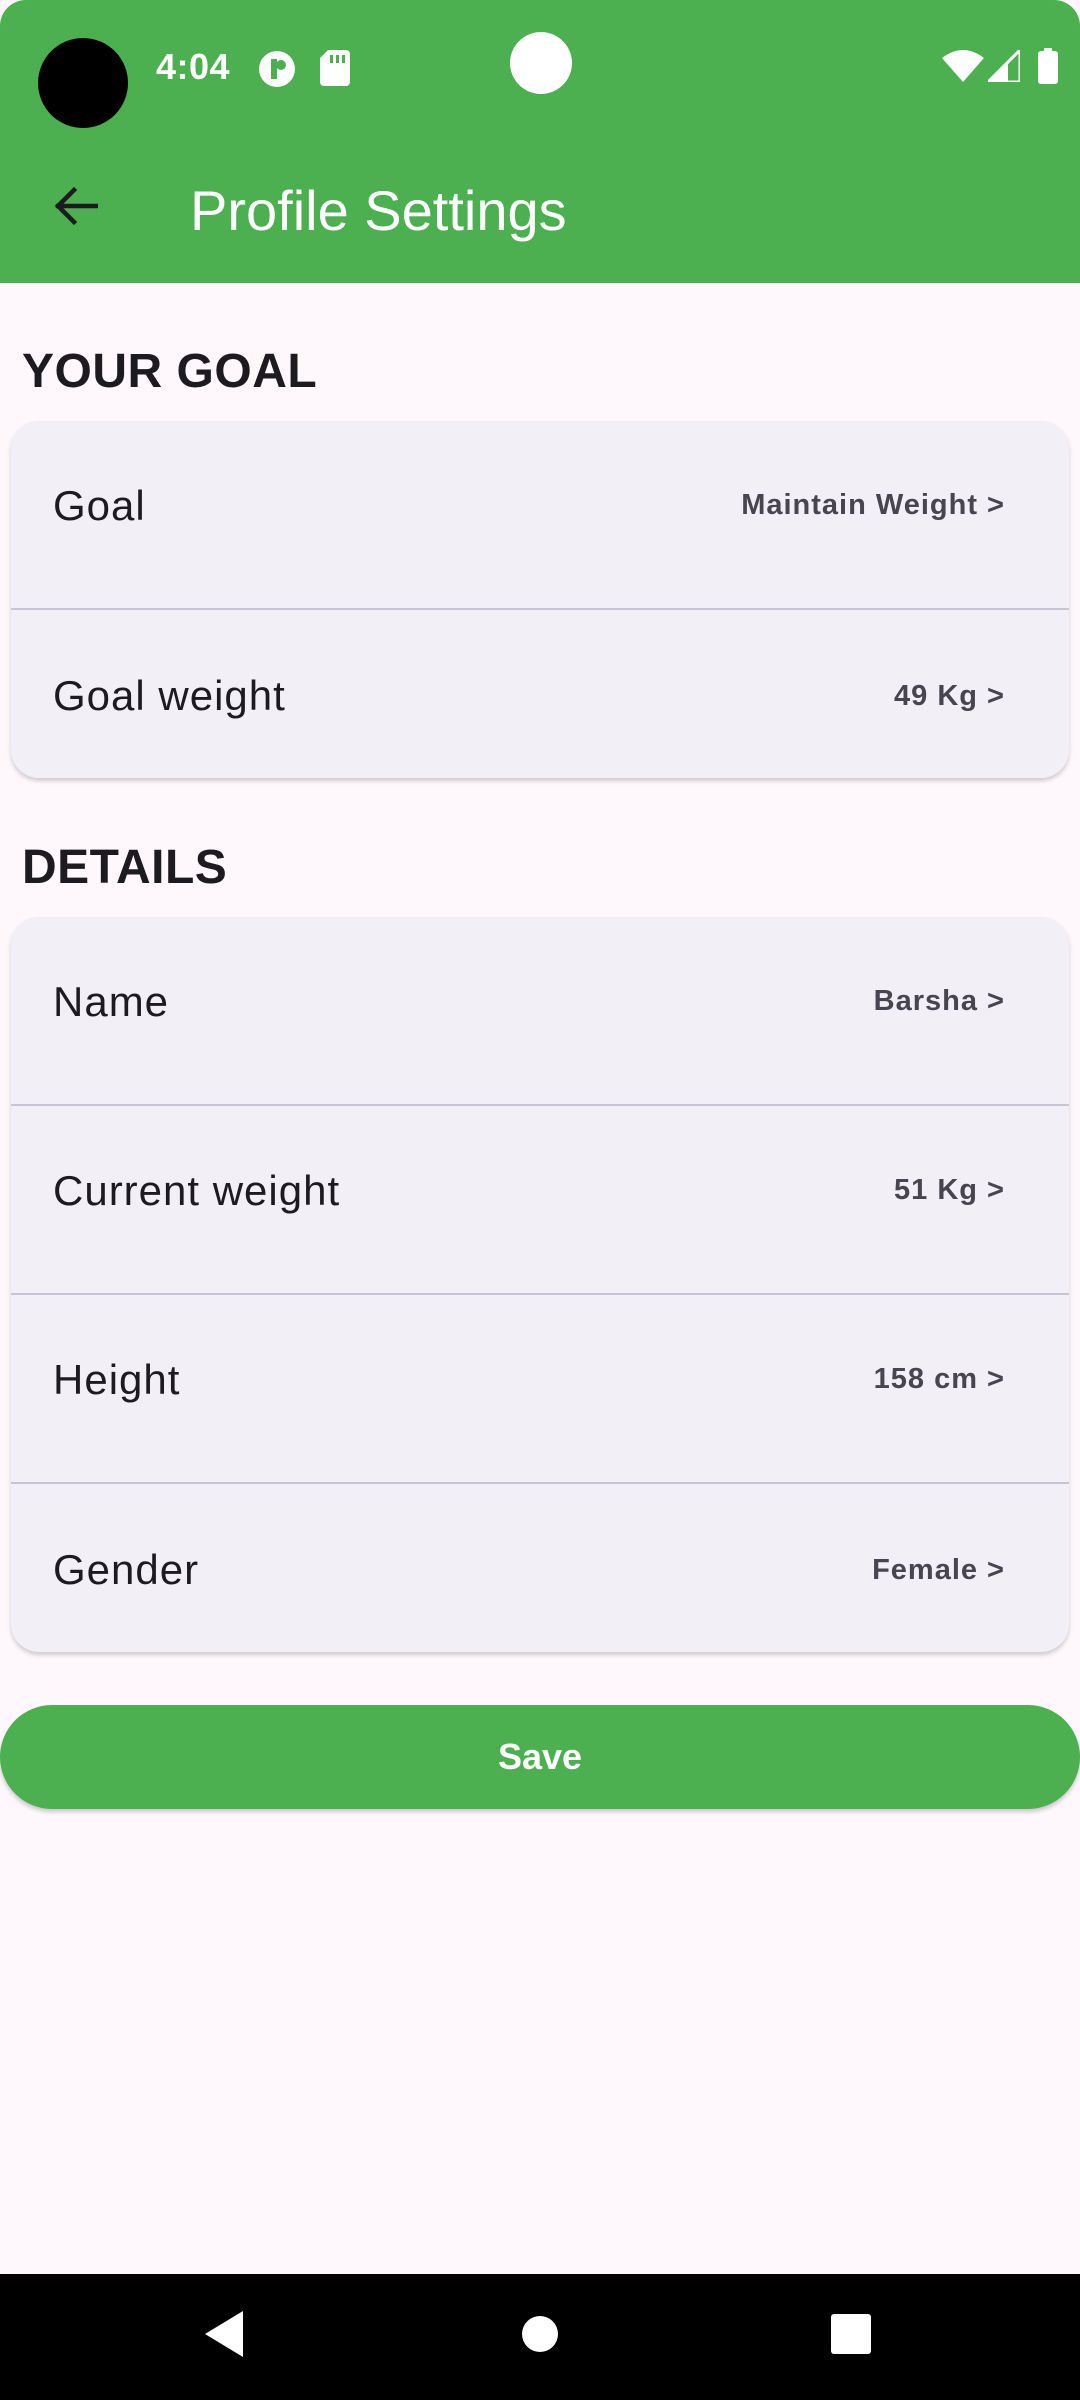  Describe the element at coordinates (540, 1568) in the screenshot. I see `gender-row: Gender Female >` at that location.